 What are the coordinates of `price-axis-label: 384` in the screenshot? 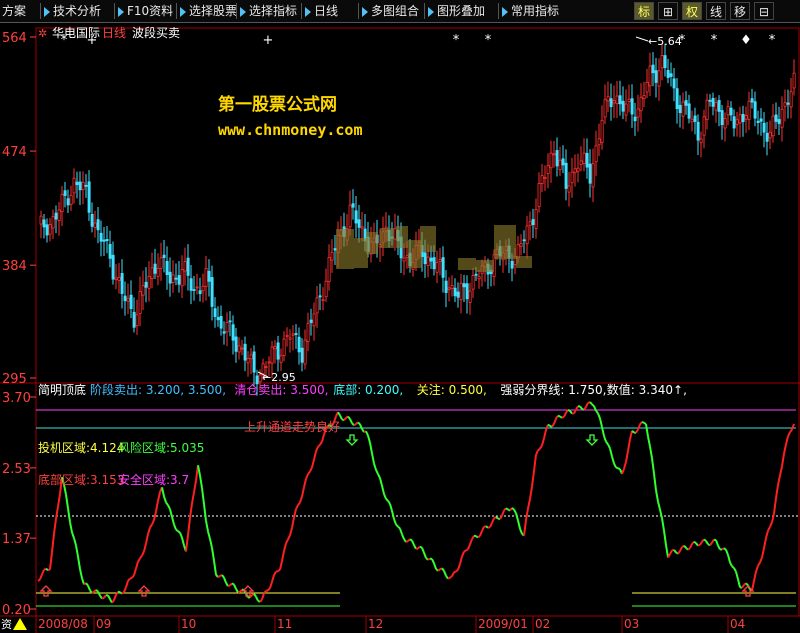 It's located at (14, 266).